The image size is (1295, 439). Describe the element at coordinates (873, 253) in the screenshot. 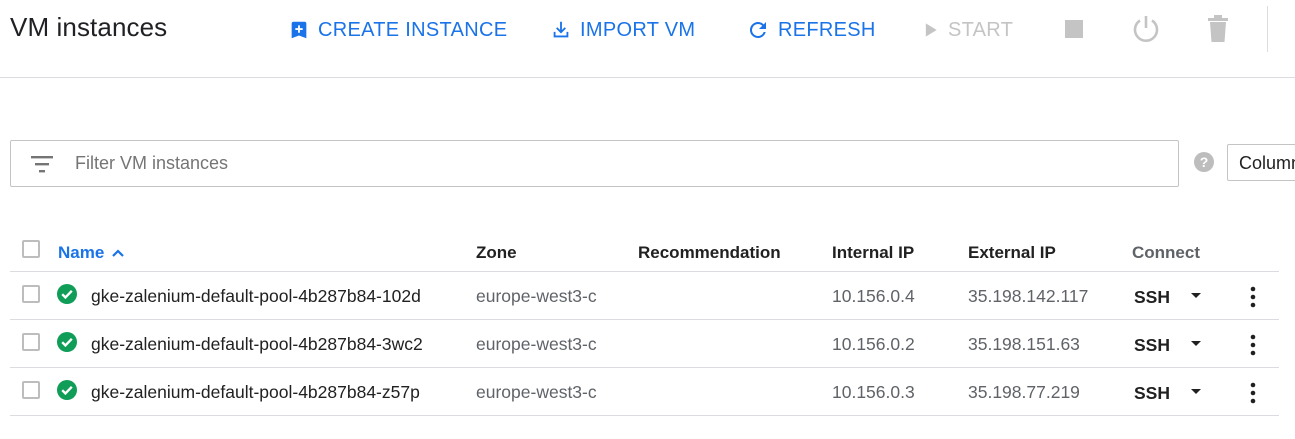

I see `column-header-internal-ip: Internal IP` at that location.